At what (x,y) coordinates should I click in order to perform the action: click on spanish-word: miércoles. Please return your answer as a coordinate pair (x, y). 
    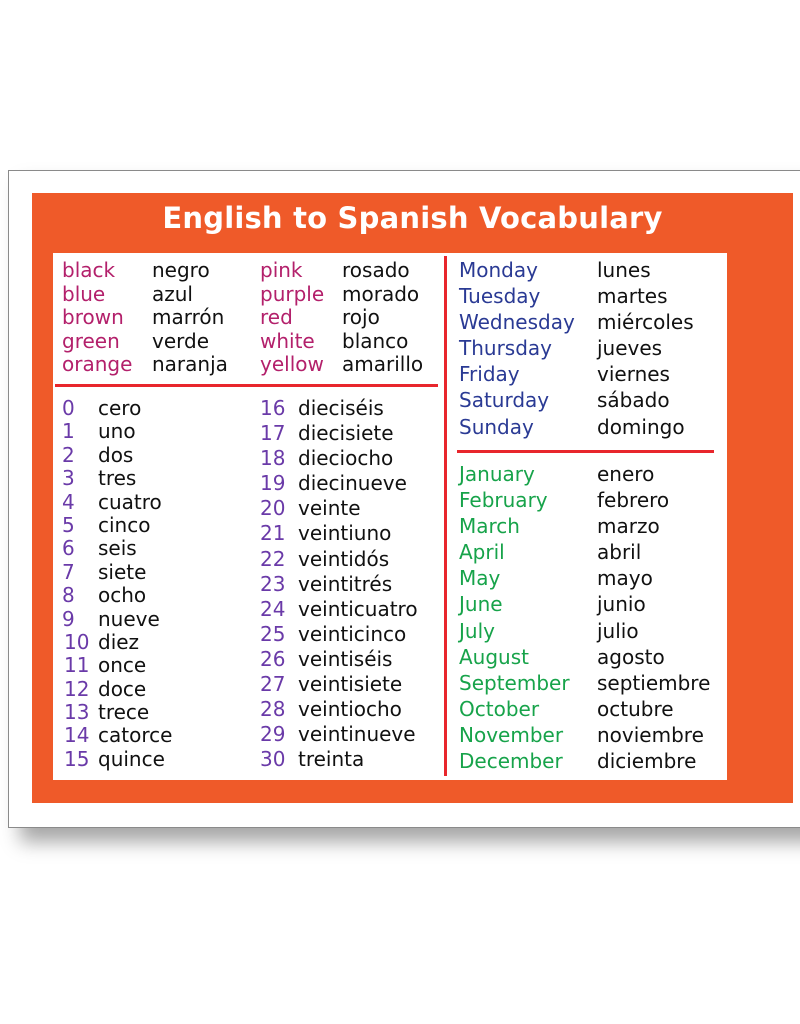
    Looking at the image, I should click on (645, 322).